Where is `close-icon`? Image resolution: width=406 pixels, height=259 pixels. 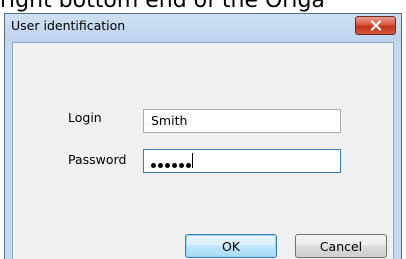 close-icon is located at coordinates (375, 25).